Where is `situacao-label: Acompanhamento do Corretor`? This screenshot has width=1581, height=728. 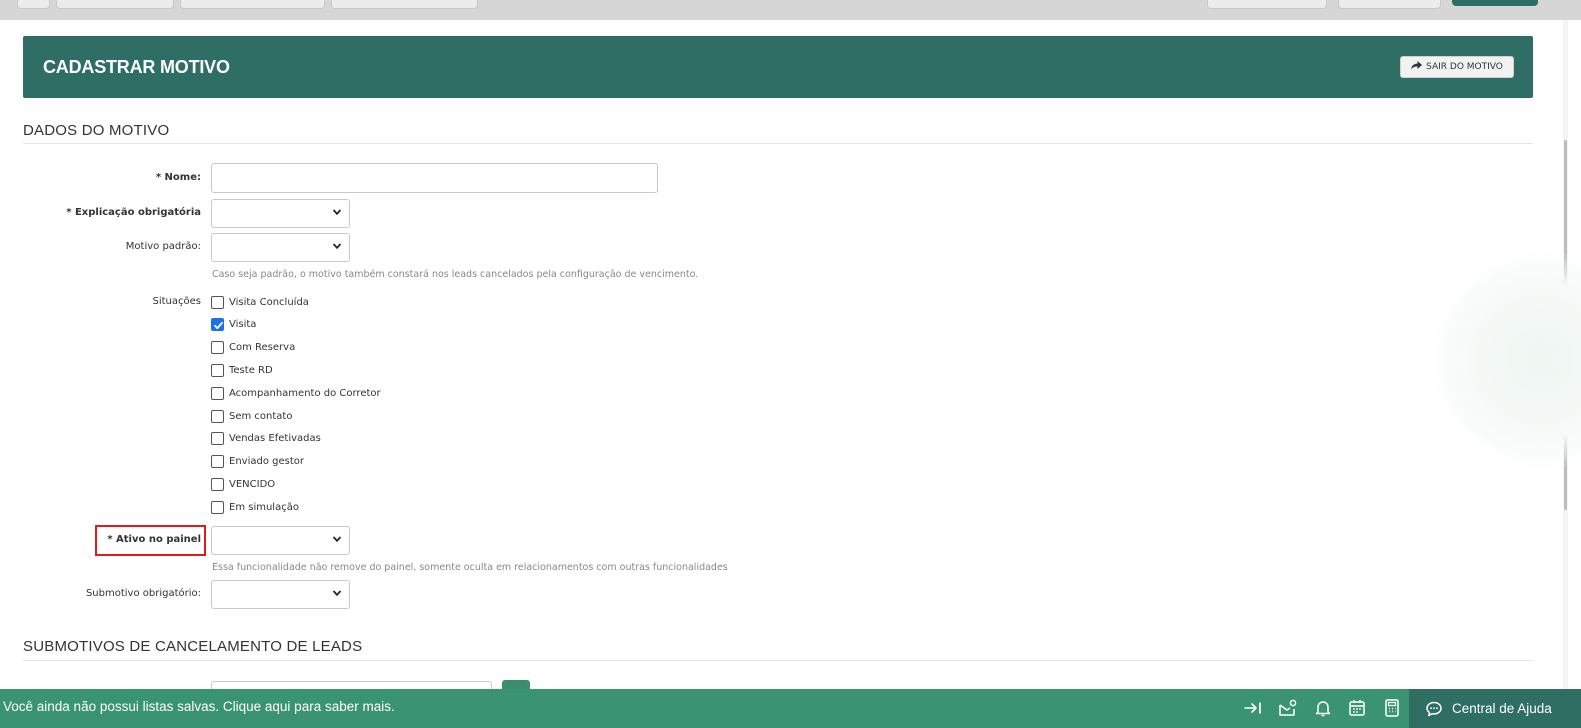
situacao-label: Acompanhamento do Corretor is located at coordinates (305, 393).